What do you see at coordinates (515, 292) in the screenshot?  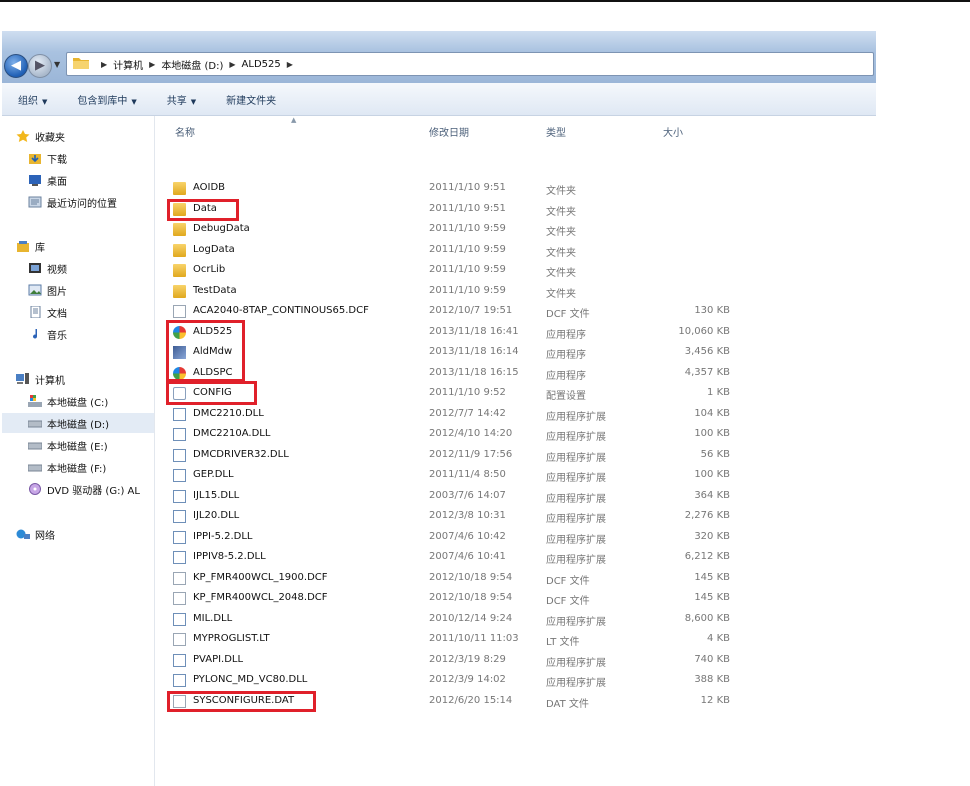 I see `file-row: TestData 2011/1/10 9:59 文件夹` at bounding box center [515, 292].